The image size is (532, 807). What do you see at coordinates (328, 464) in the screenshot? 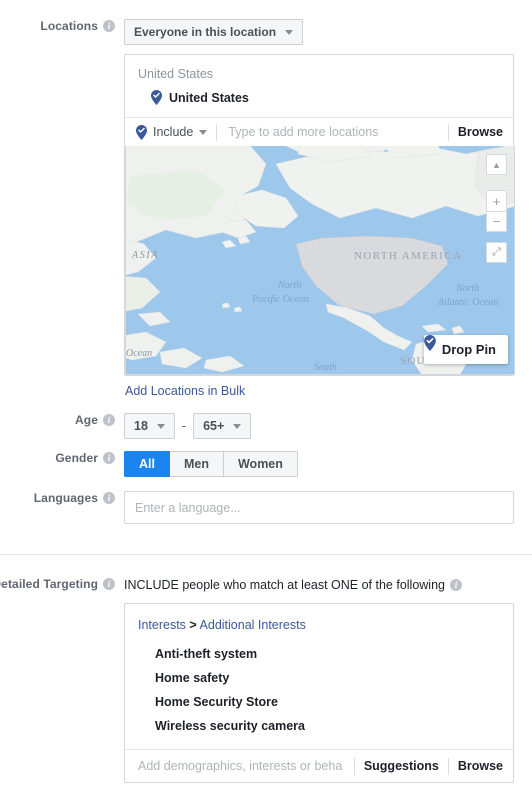
I see `gender-field: All Men Women` at bounding box center [328, 464].